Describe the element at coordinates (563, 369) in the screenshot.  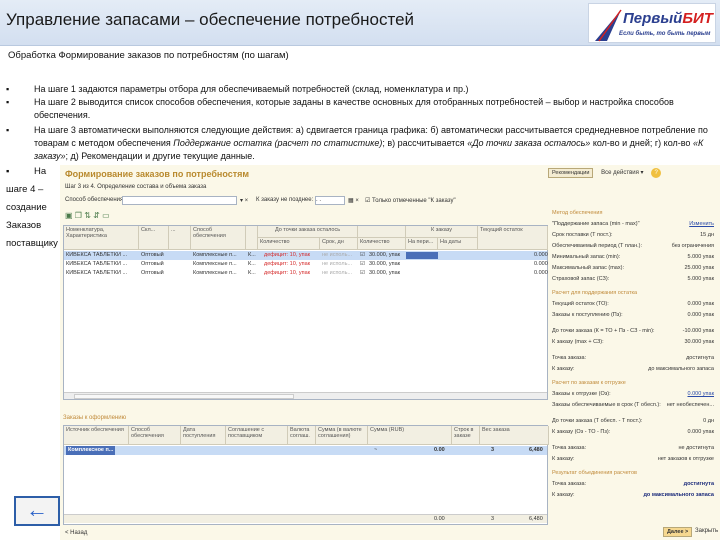
I see `panel-label: К заказу:` at that location.